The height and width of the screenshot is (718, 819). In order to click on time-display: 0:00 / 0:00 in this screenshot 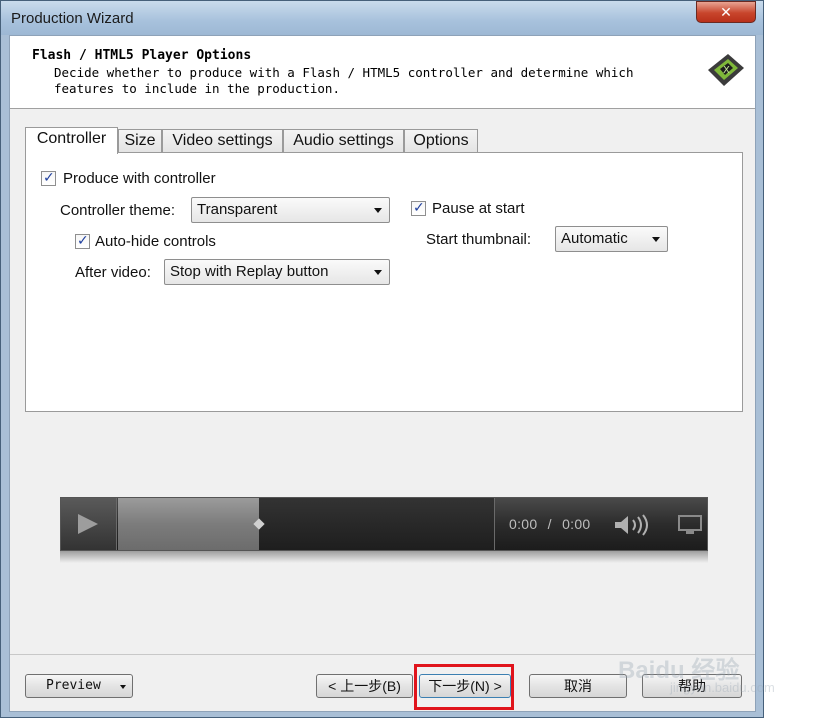, I will do `click(601, 524)`.